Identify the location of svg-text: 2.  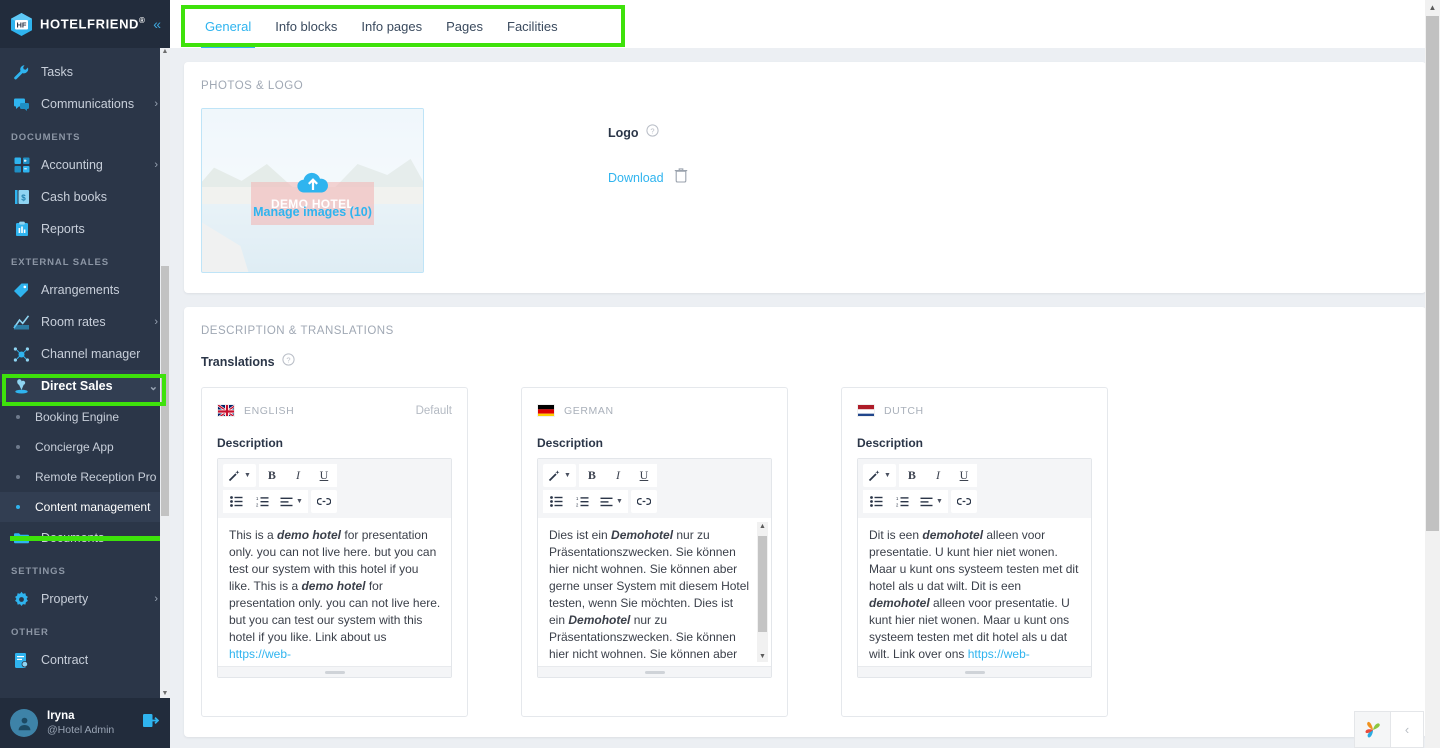
(257, 505).